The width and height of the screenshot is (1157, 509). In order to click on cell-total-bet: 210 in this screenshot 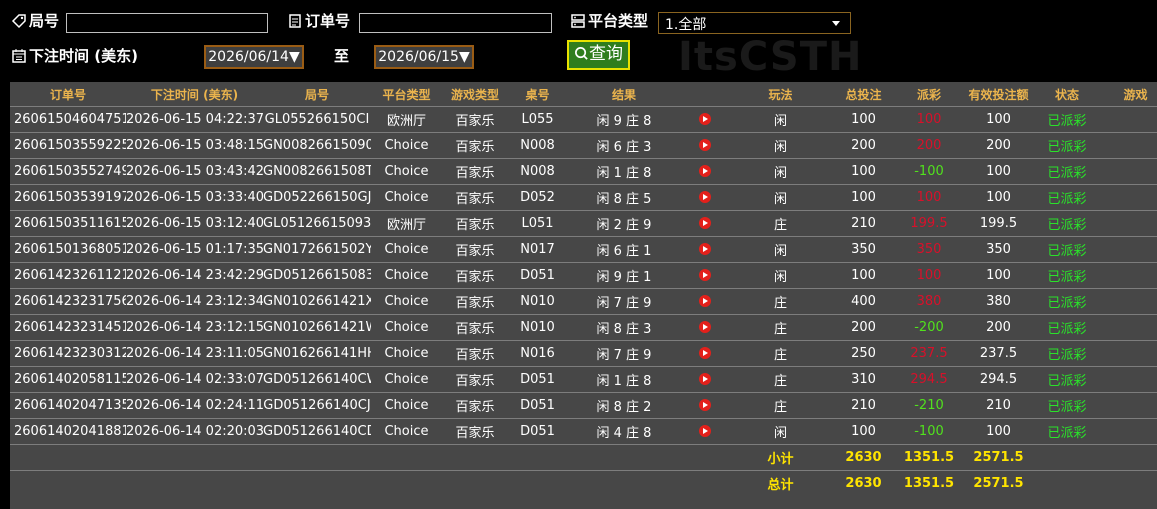, I will do `click(863, 223)`.